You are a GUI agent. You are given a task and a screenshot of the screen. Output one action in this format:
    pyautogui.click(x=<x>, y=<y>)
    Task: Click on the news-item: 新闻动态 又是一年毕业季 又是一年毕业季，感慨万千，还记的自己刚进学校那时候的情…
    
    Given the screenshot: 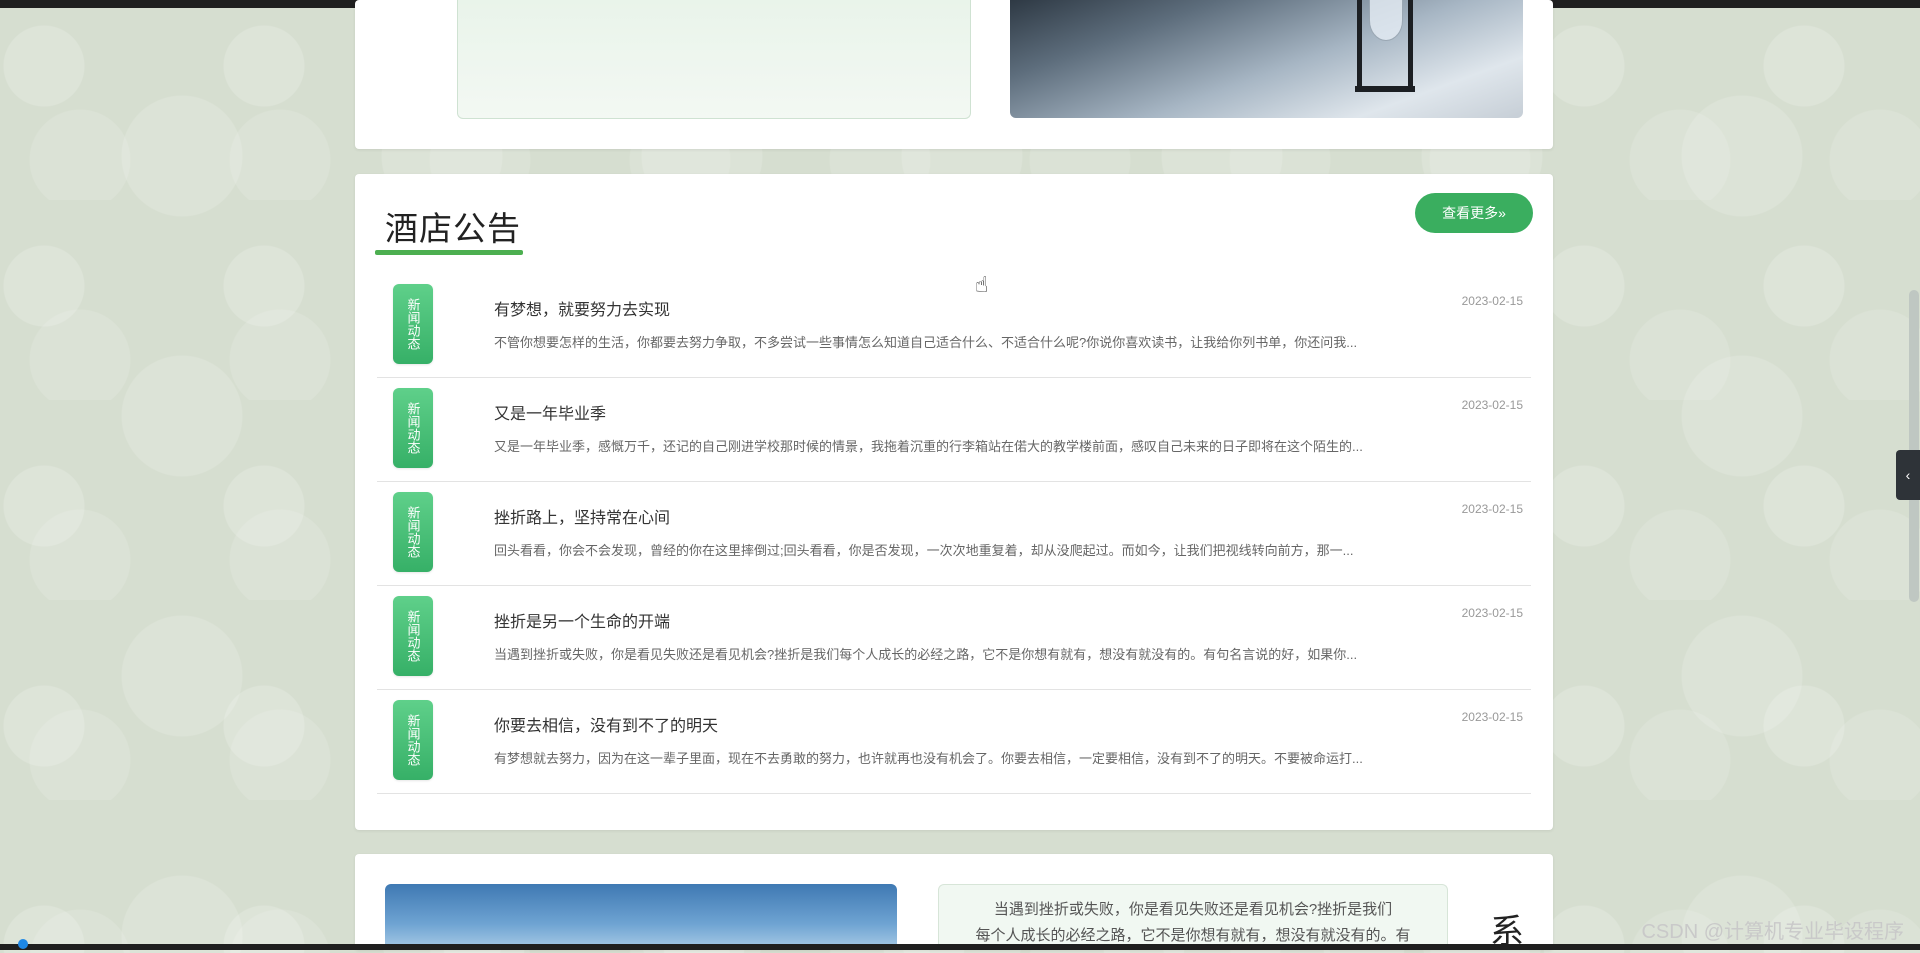 What is the action you would take?
    pyautogui.click(x=954, y=430)
    